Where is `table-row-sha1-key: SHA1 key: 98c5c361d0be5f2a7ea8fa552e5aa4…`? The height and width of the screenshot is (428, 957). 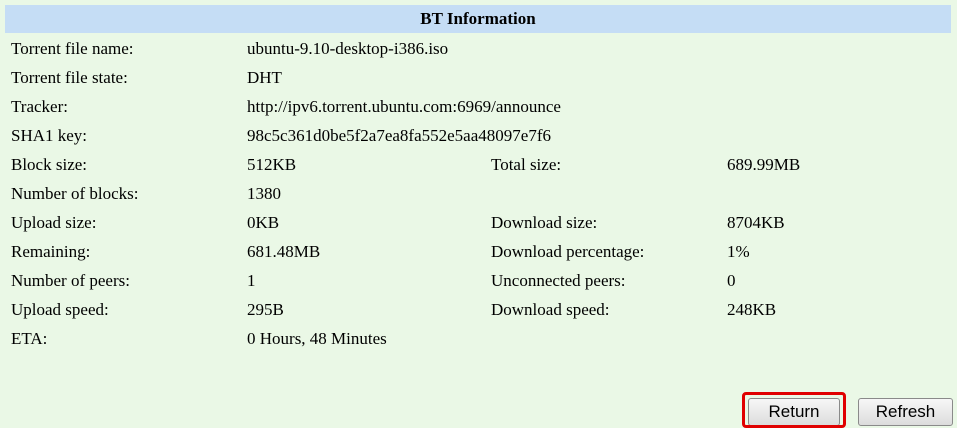 table-row-sha1-key: SHA1 key: 98c5c361d0be5f2a7ea8fa552e5aa4… is located at coordinates (478, 135).